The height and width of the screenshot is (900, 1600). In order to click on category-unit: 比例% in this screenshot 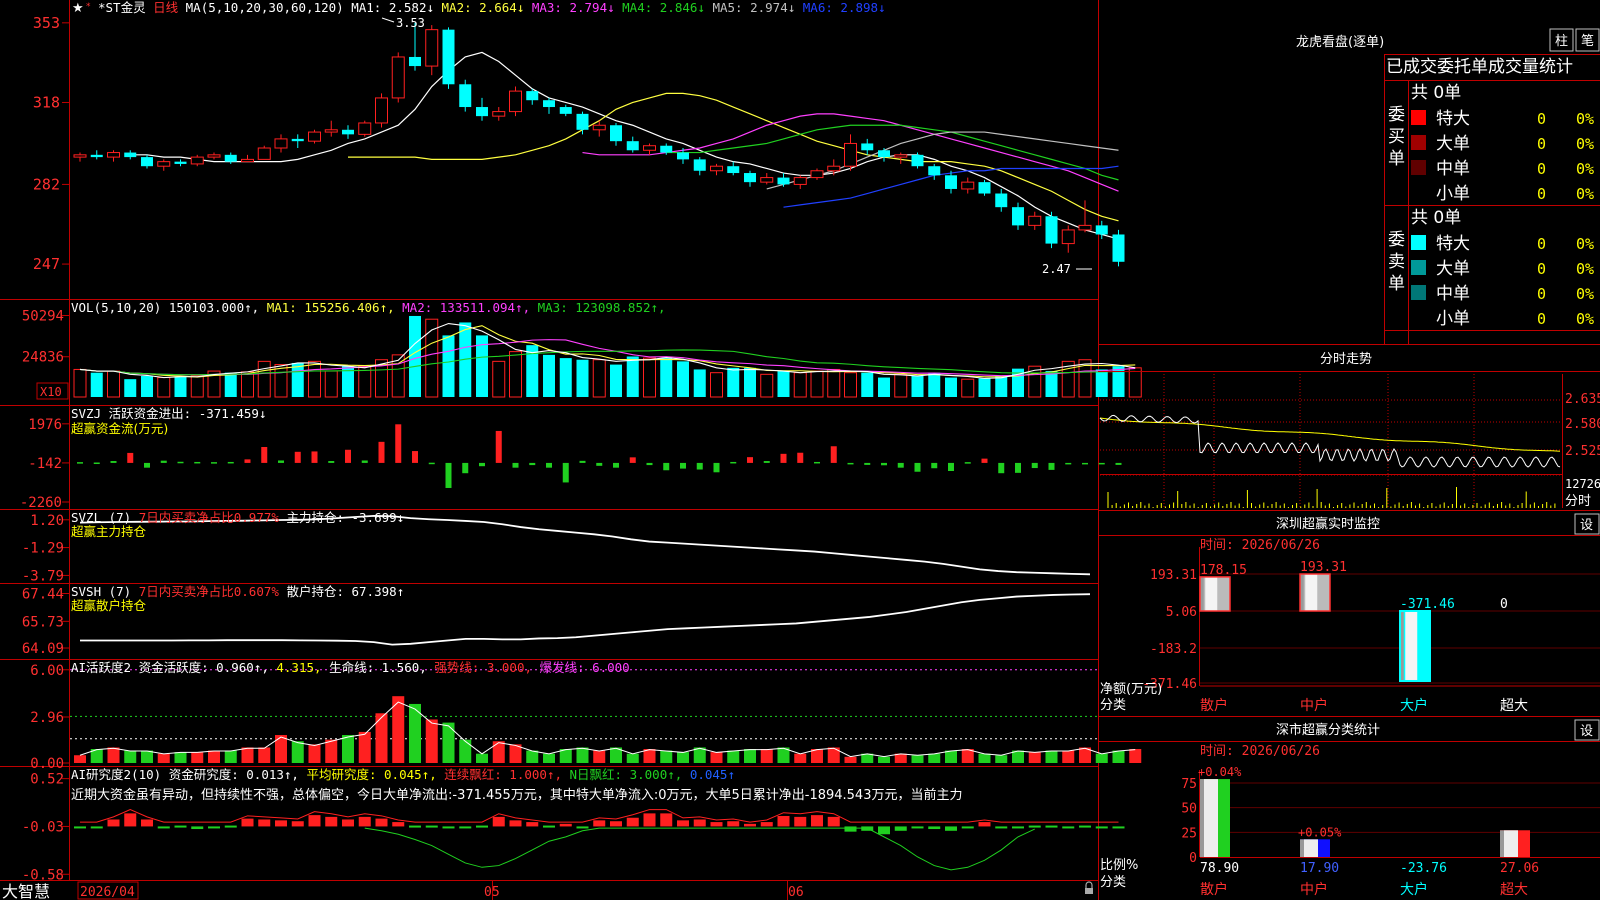, I will do `click(1119, 865)`.